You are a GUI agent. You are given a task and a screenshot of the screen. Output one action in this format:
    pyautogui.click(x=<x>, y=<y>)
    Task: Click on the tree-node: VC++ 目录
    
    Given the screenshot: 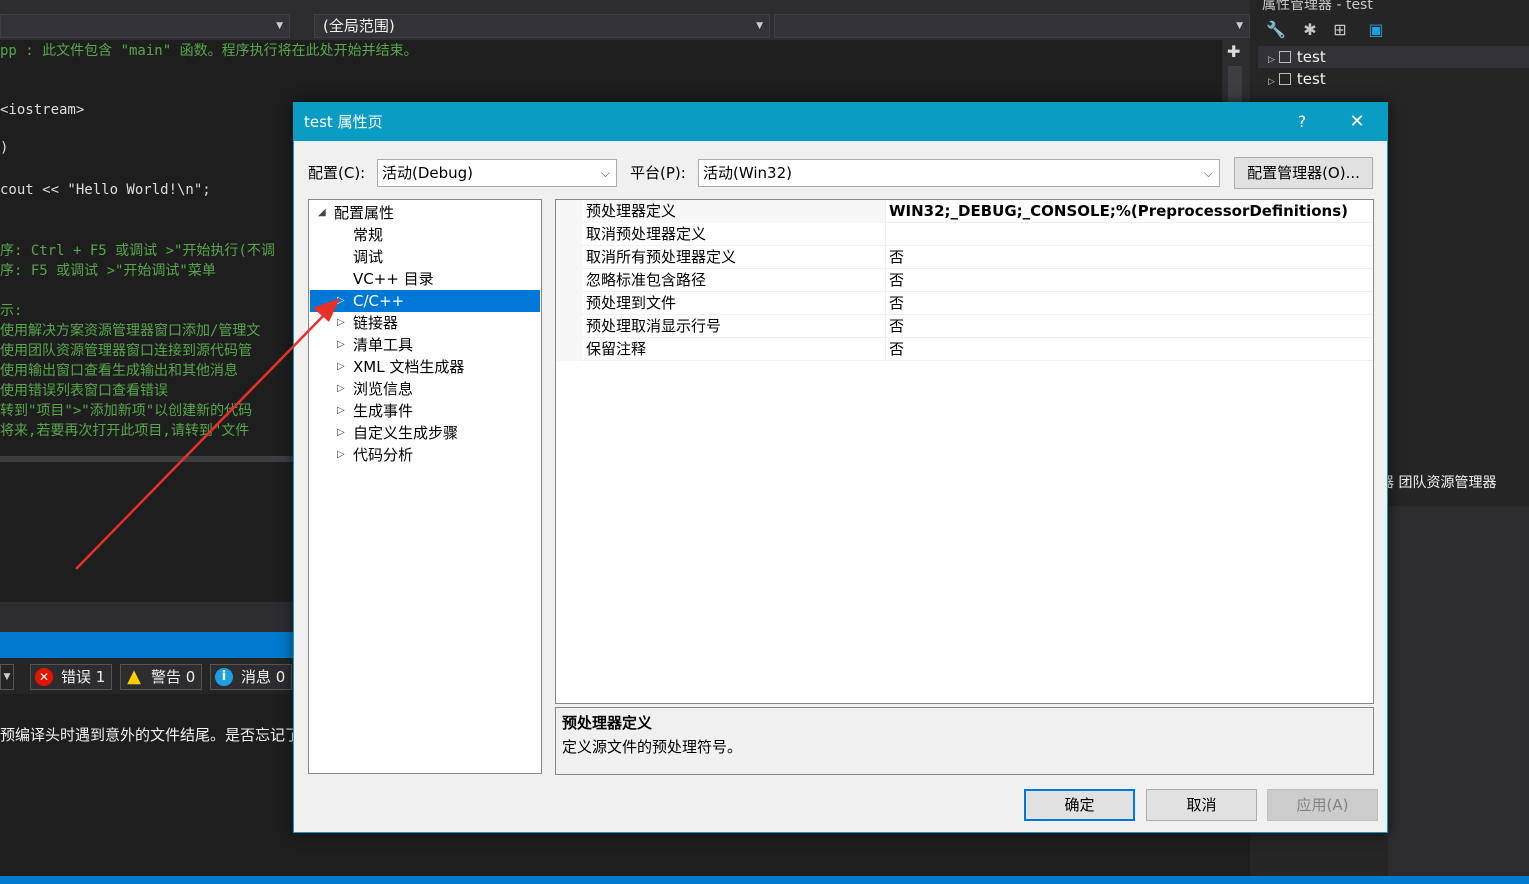 What is the action you would take?
    pyautogui.click(x=425, y=279)
    